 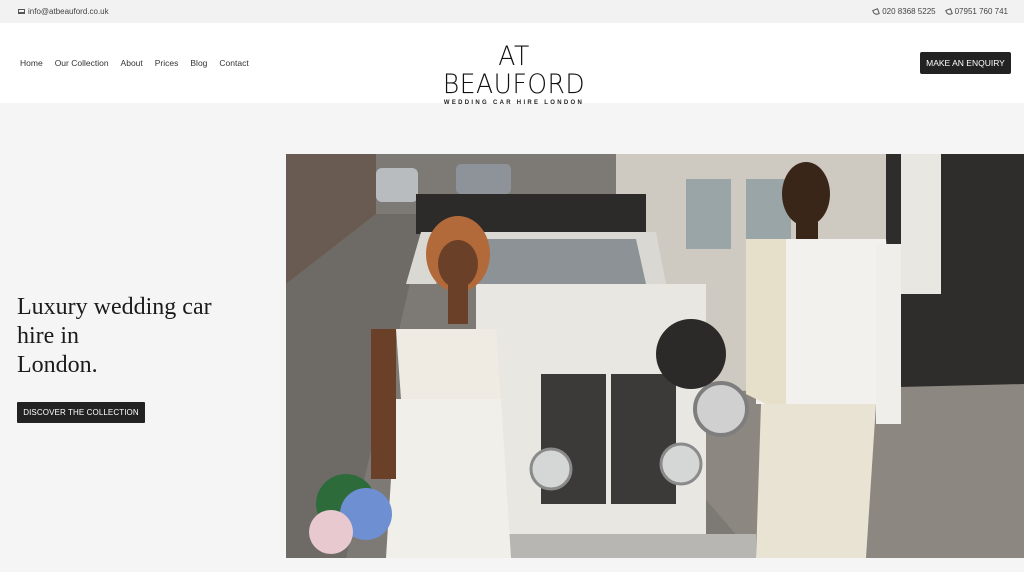 I want to click on nav-prices: Prices, so click(x=167, y=63).